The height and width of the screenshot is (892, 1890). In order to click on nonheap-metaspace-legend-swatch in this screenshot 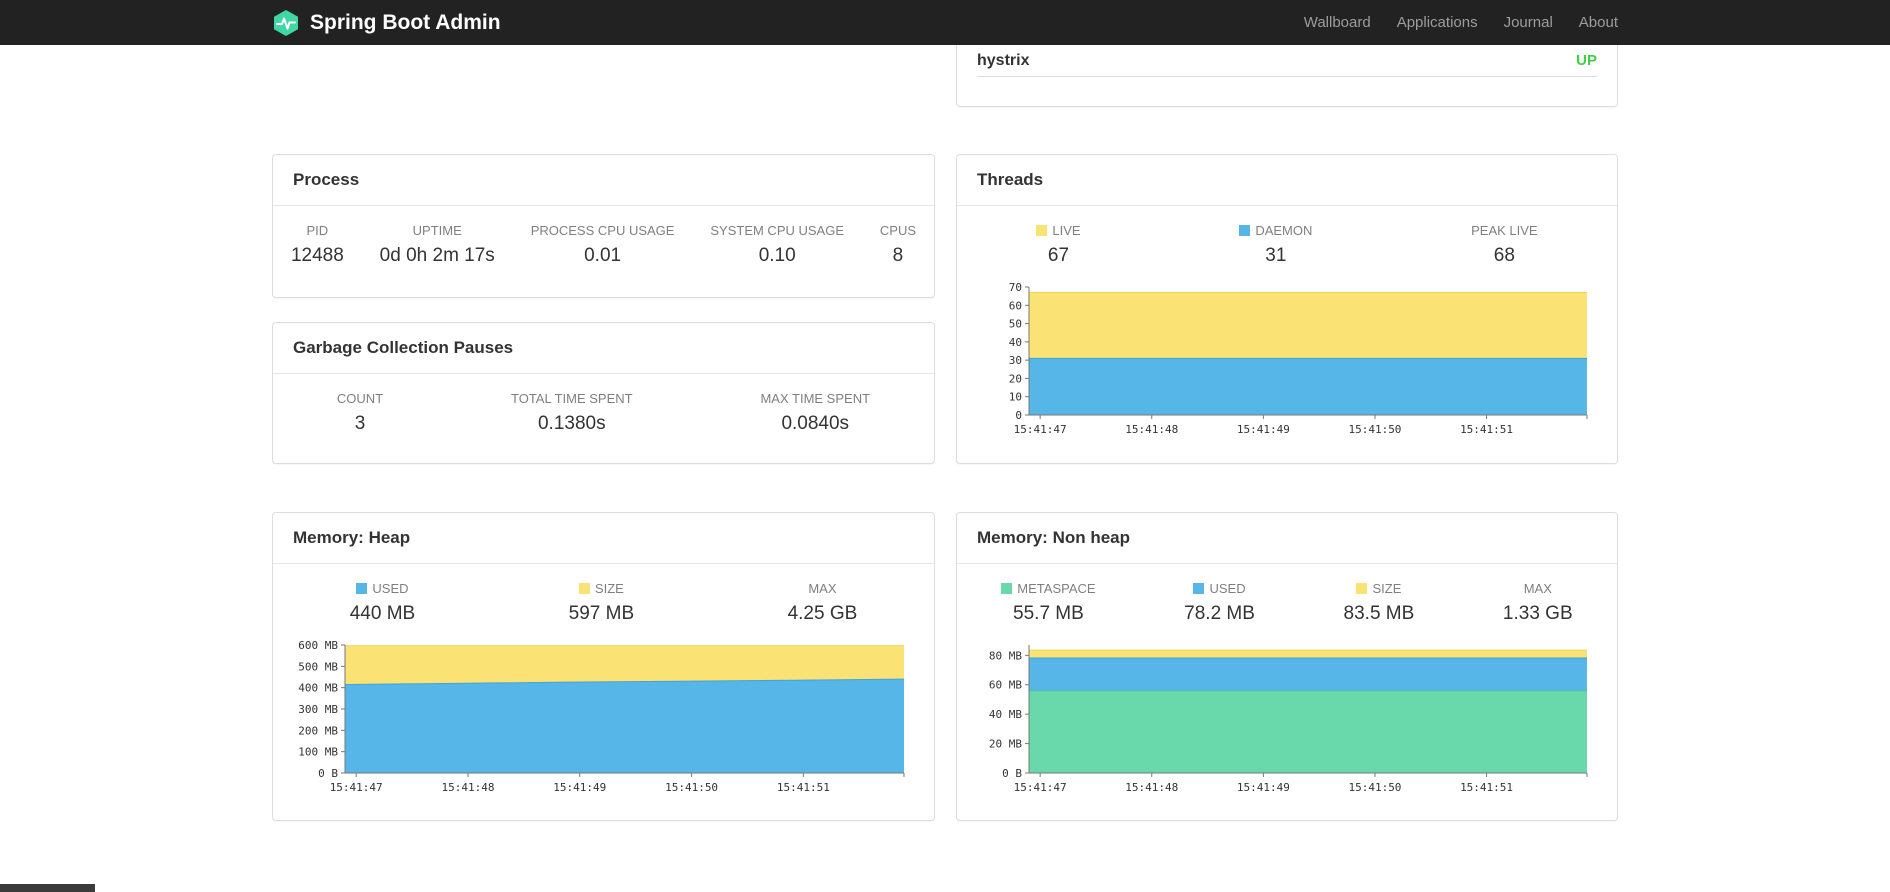, I will do `click(1007, 588)`.